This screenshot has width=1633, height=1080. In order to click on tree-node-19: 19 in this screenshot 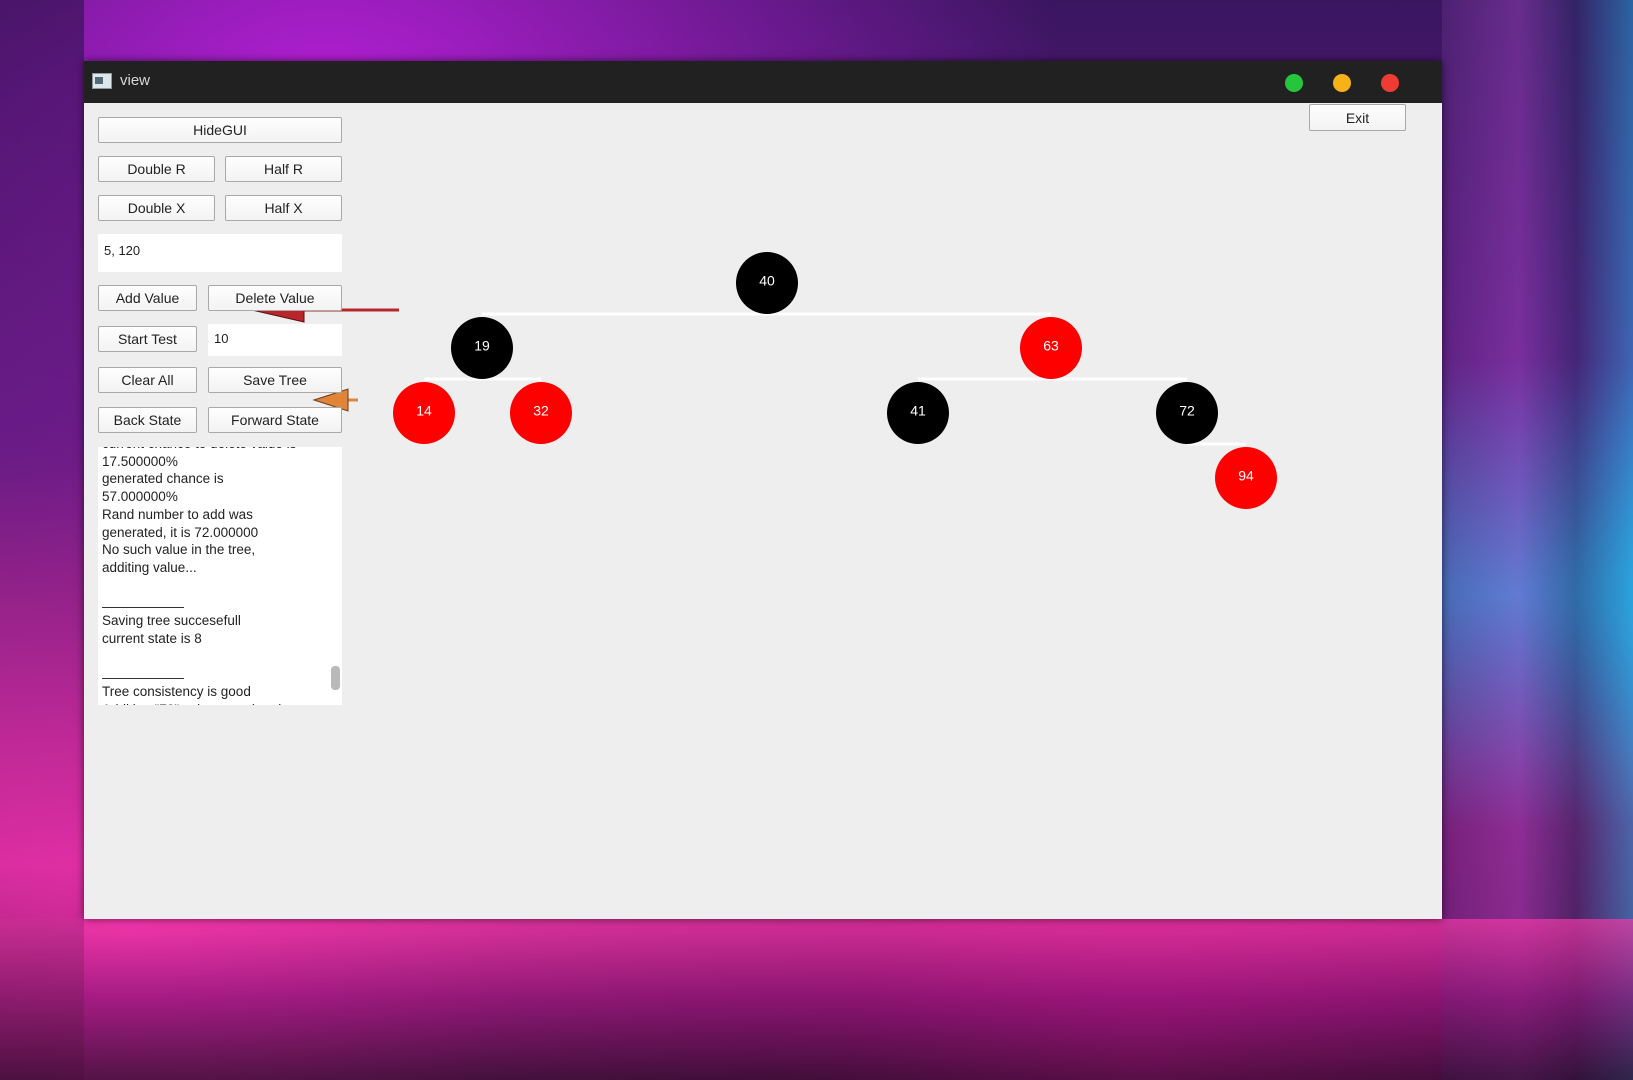, I will do `click(482, 348)`.